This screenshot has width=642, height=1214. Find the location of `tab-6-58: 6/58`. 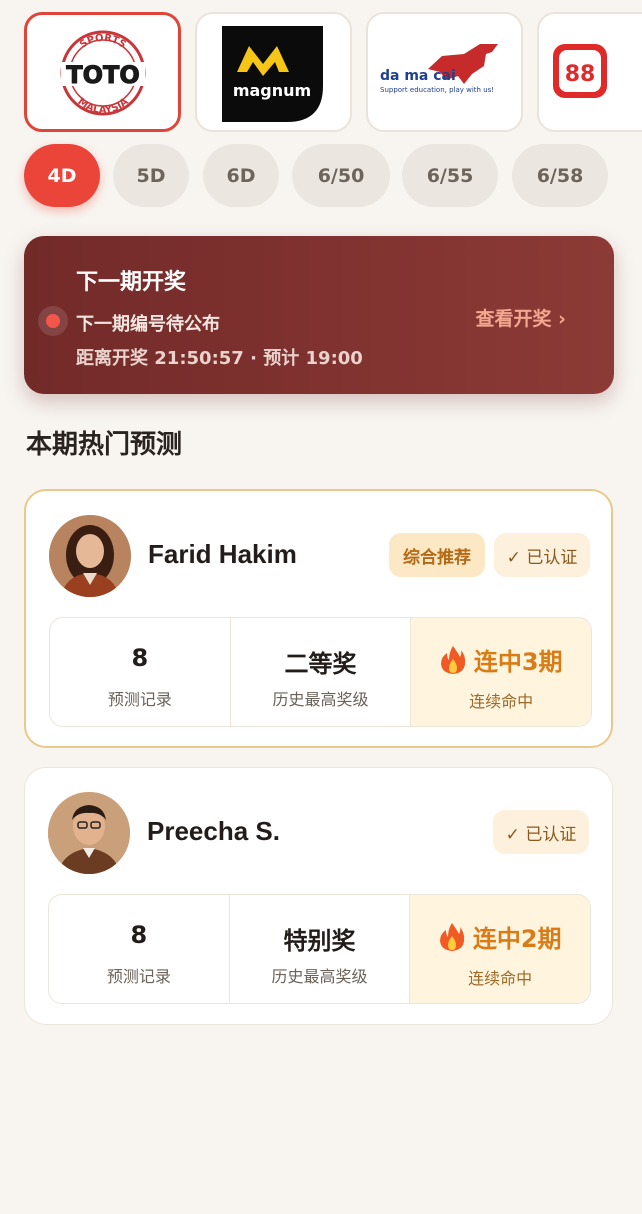

tab-6-58: 6/58 is located at coordinates (560, 175).